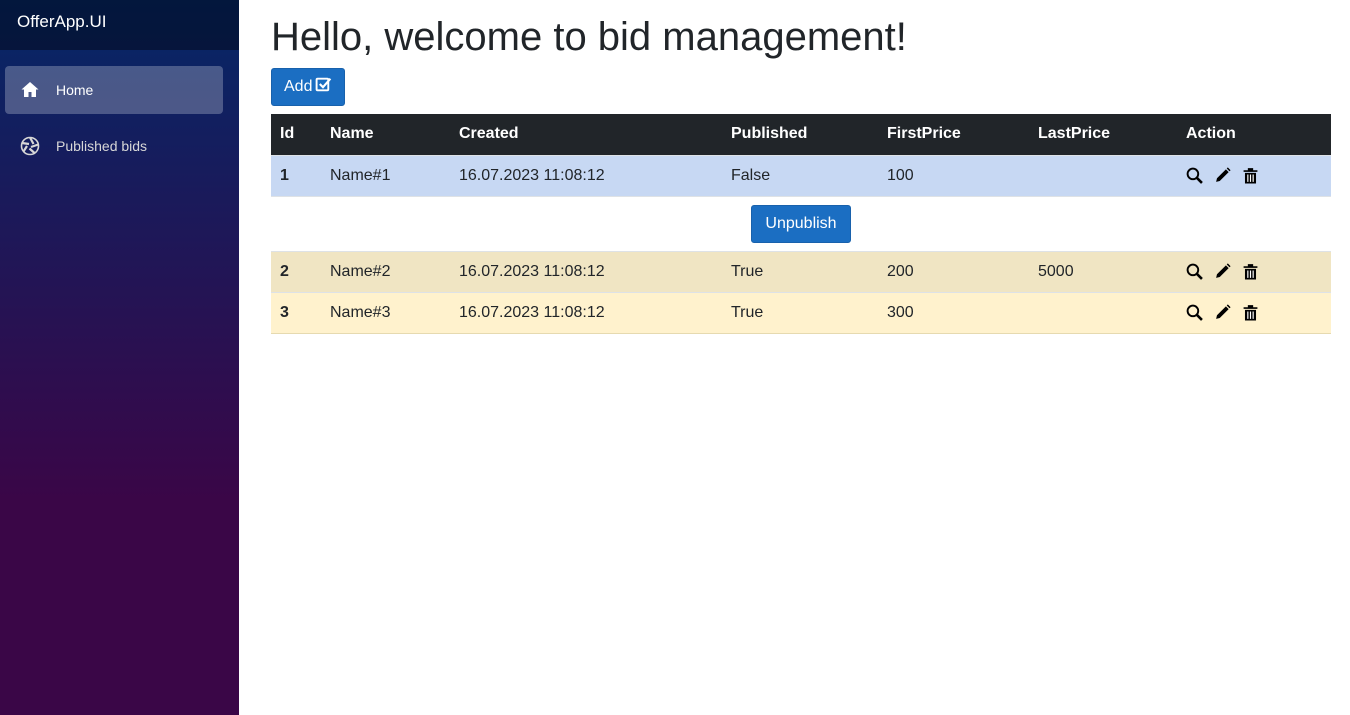 The image size is (1350, 715). What do you see at coordinates (1103, 271) in the screenshot?
I see `cell-last-price: 5000` at bounding box center [1103, 271].